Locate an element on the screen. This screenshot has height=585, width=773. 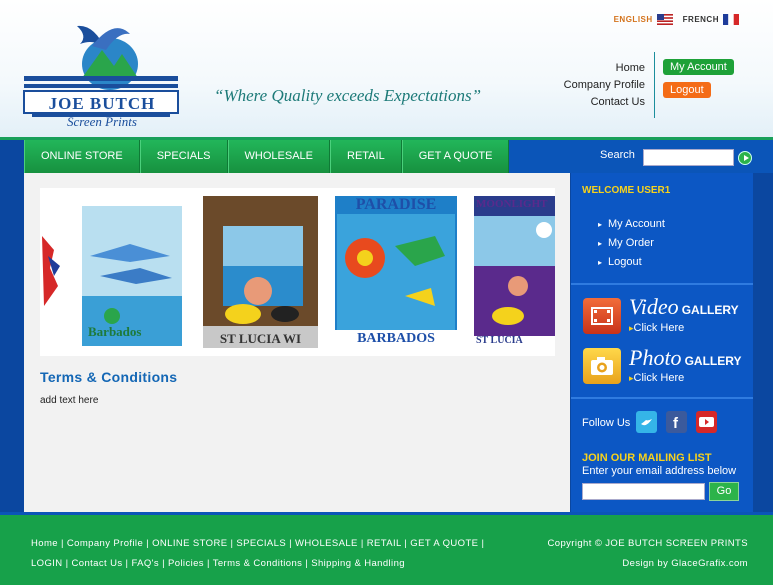
fr-flag-icon is located at coordinates (731, 19).